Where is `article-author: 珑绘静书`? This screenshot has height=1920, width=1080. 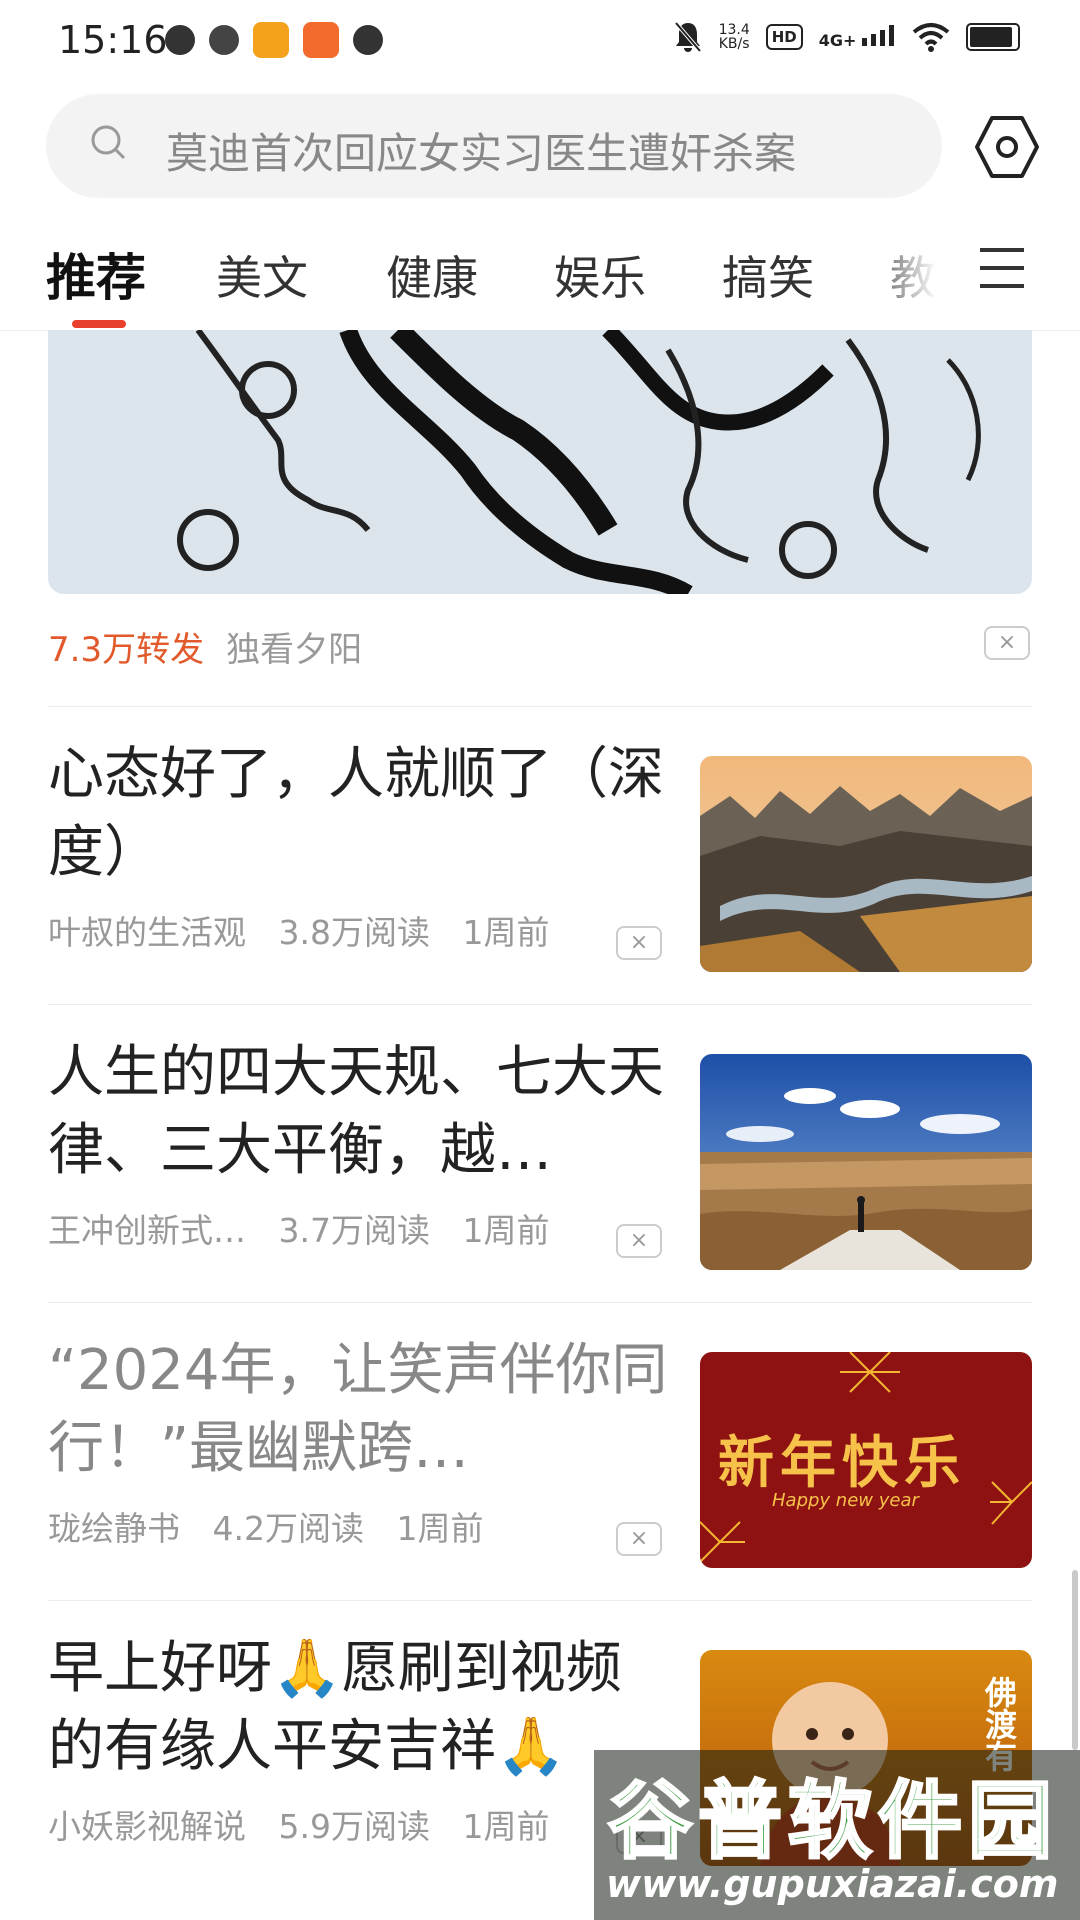 article-author: 珑绘静书 is located at coordinates (114, 1528).